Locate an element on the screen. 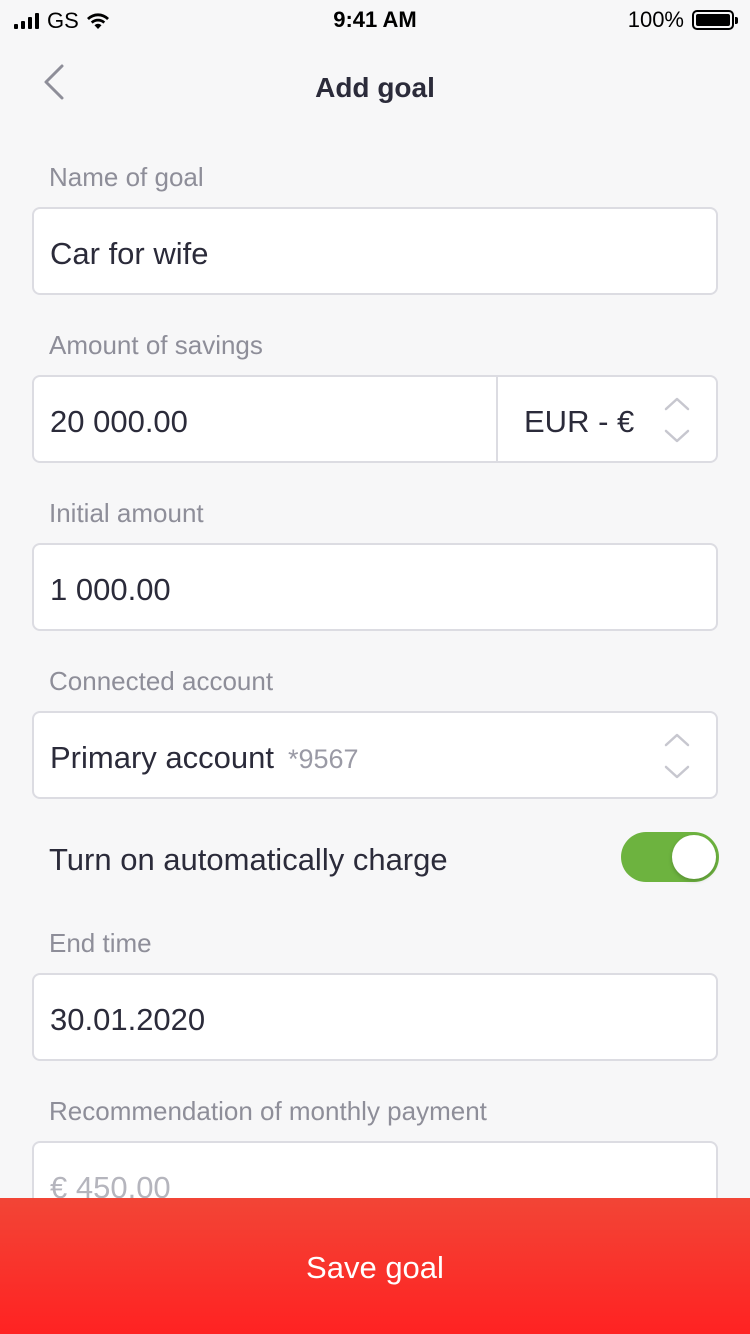  nav-bar: Add goal is located at coordinates (375, 88).